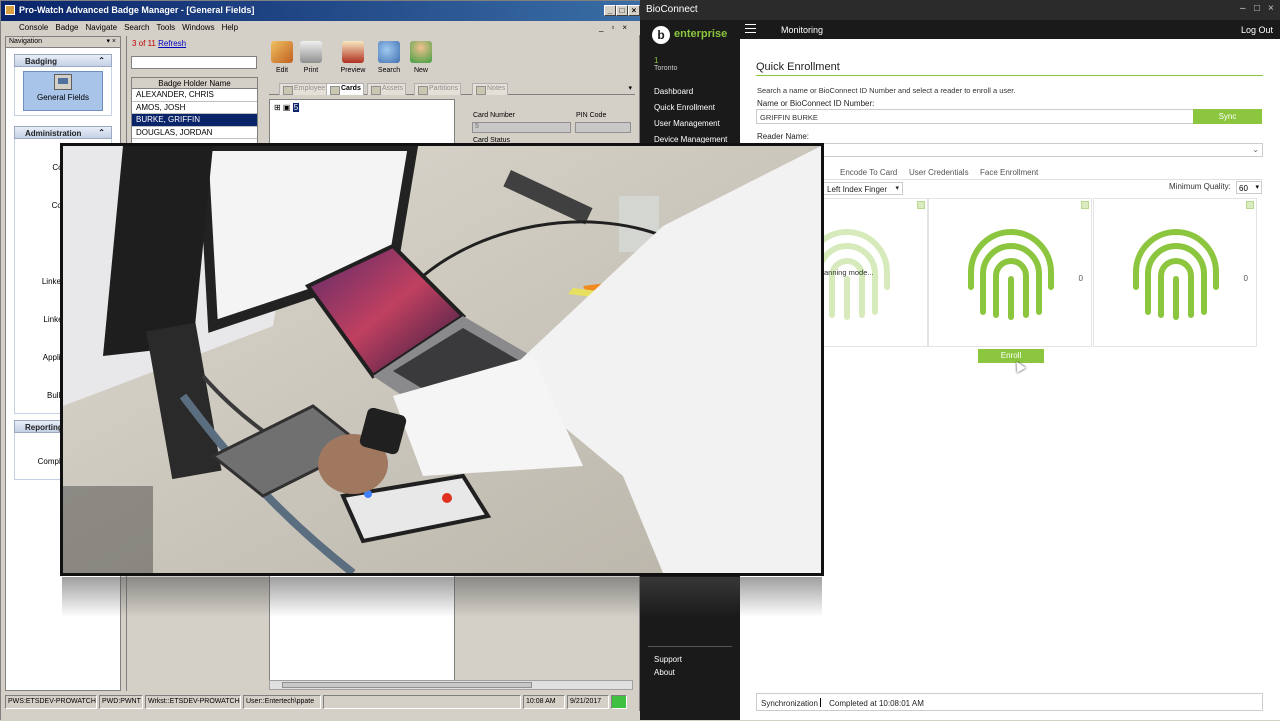  I want to click on card-number-field: 5, so click(521, 127).